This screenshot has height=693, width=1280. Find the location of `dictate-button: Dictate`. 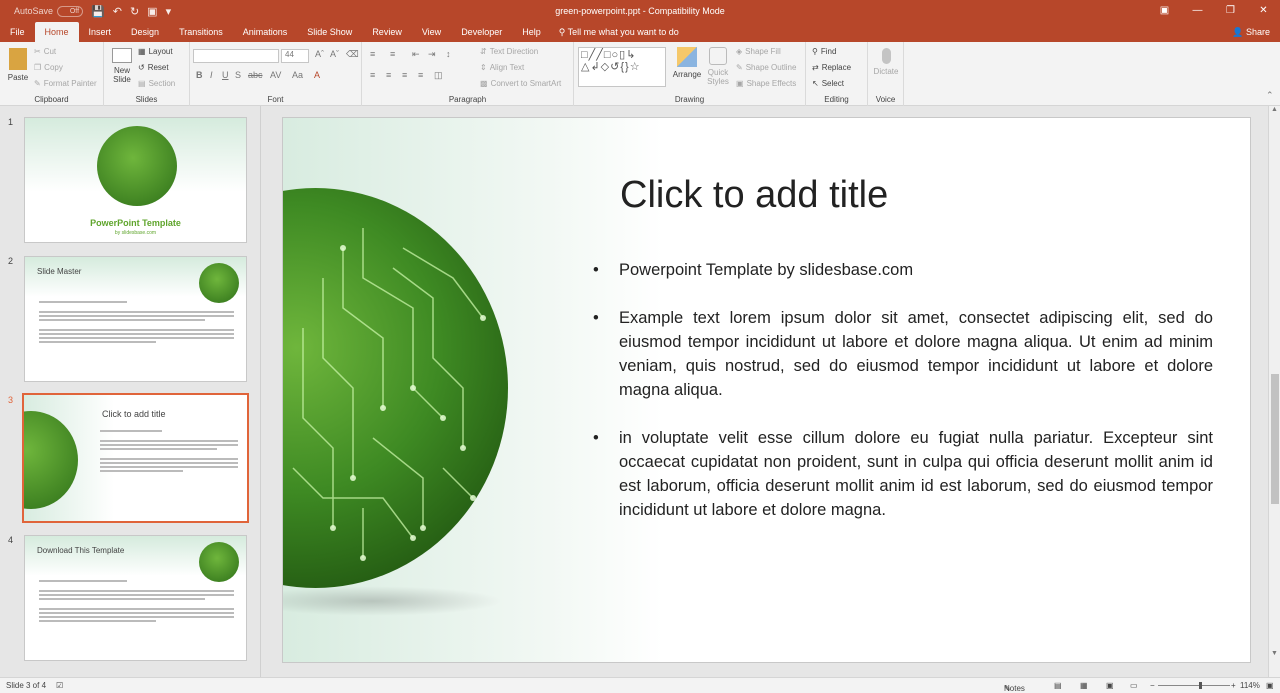

dictate-button: Dictate is located at coordinates (886, 62).